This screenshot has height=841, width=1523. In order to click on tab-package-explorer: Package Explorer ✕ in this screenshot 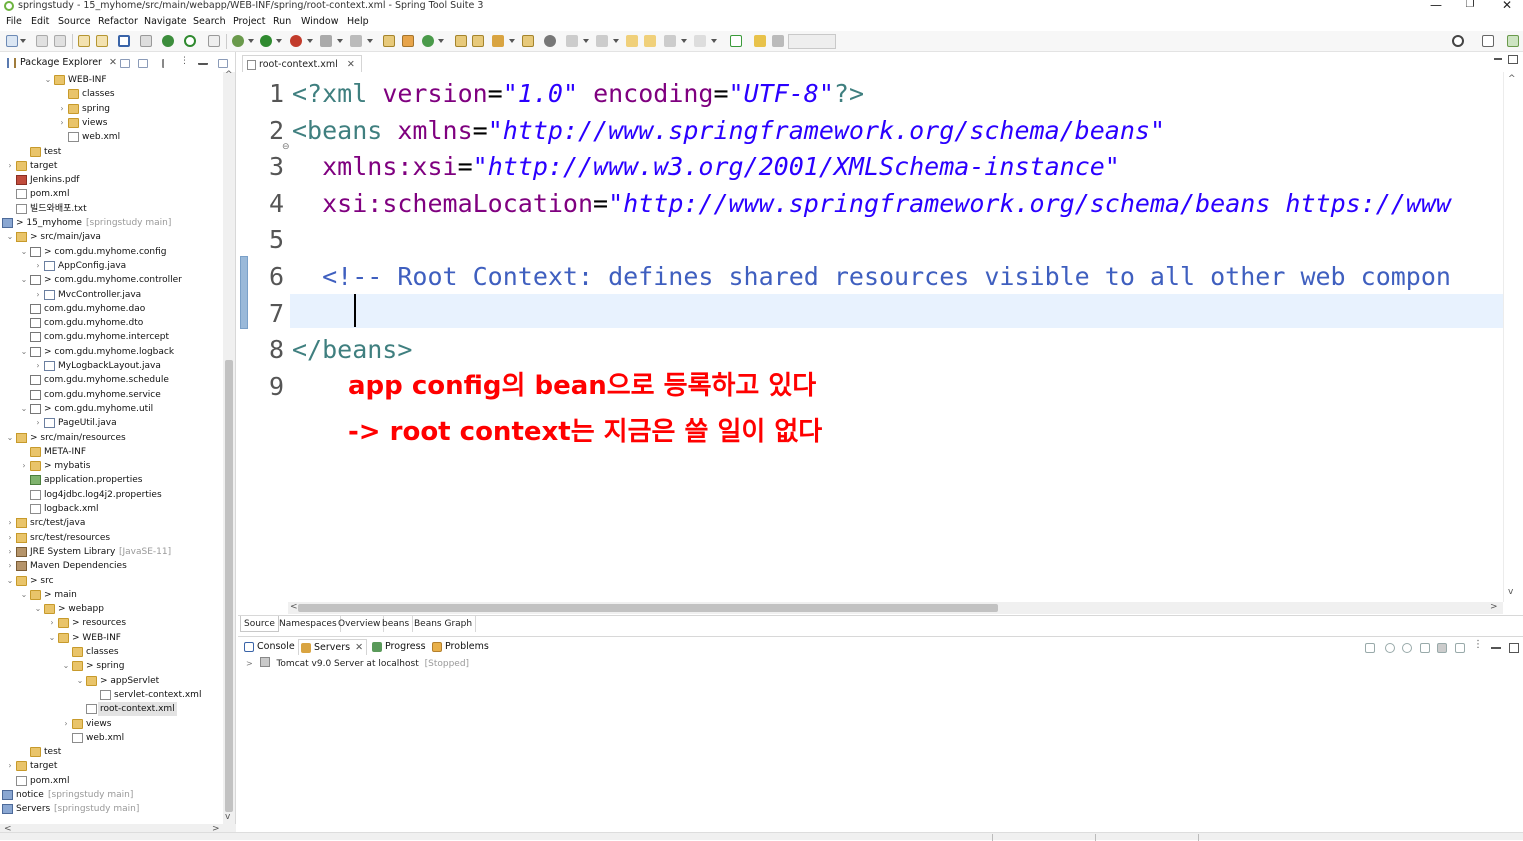, I will do `click(59, 63)`.